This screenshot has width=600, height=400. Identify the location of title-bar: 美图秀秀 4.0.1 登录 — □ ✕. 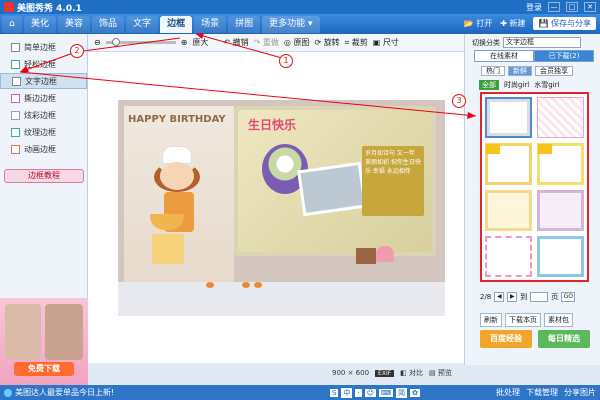
(300, 7).